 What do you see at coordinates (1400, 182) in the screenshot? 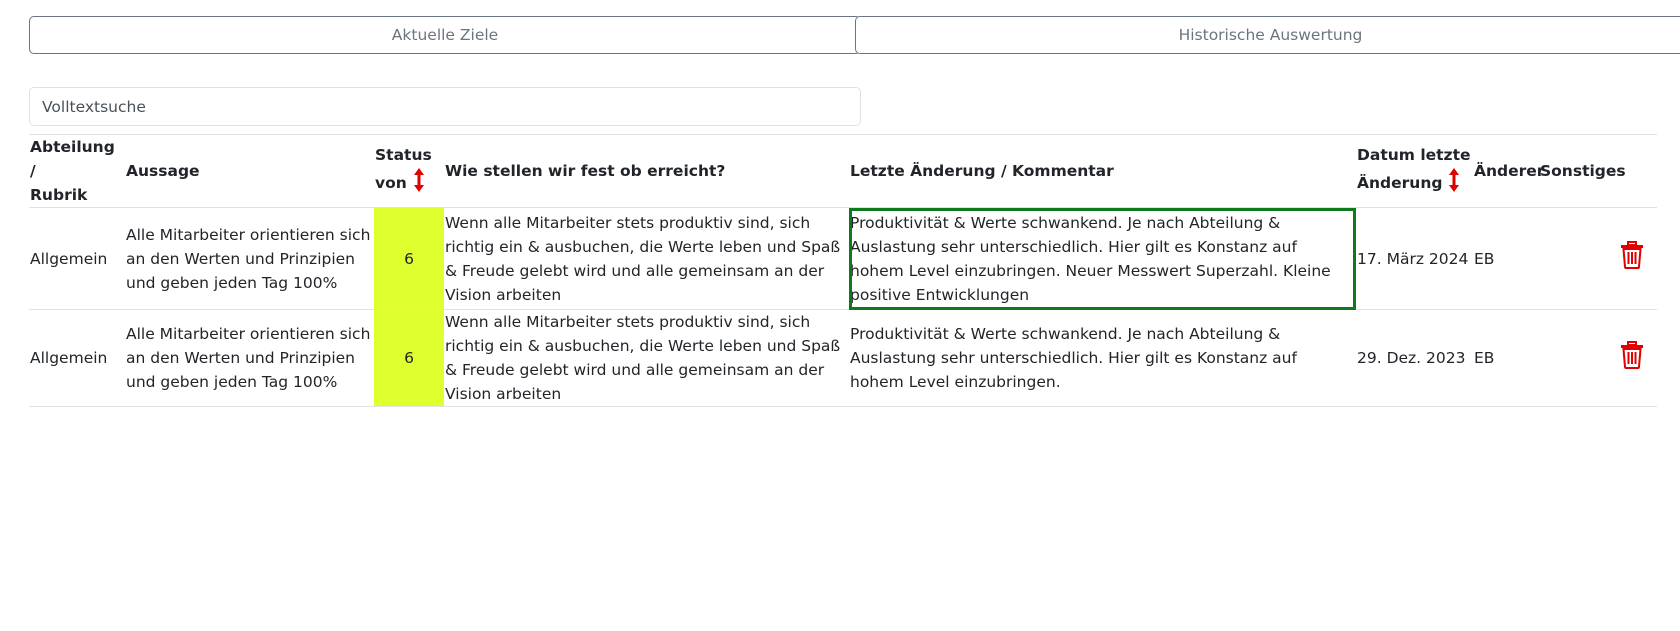
I see `header-date-line2: Änderung` at bounding box center [1400, 182].